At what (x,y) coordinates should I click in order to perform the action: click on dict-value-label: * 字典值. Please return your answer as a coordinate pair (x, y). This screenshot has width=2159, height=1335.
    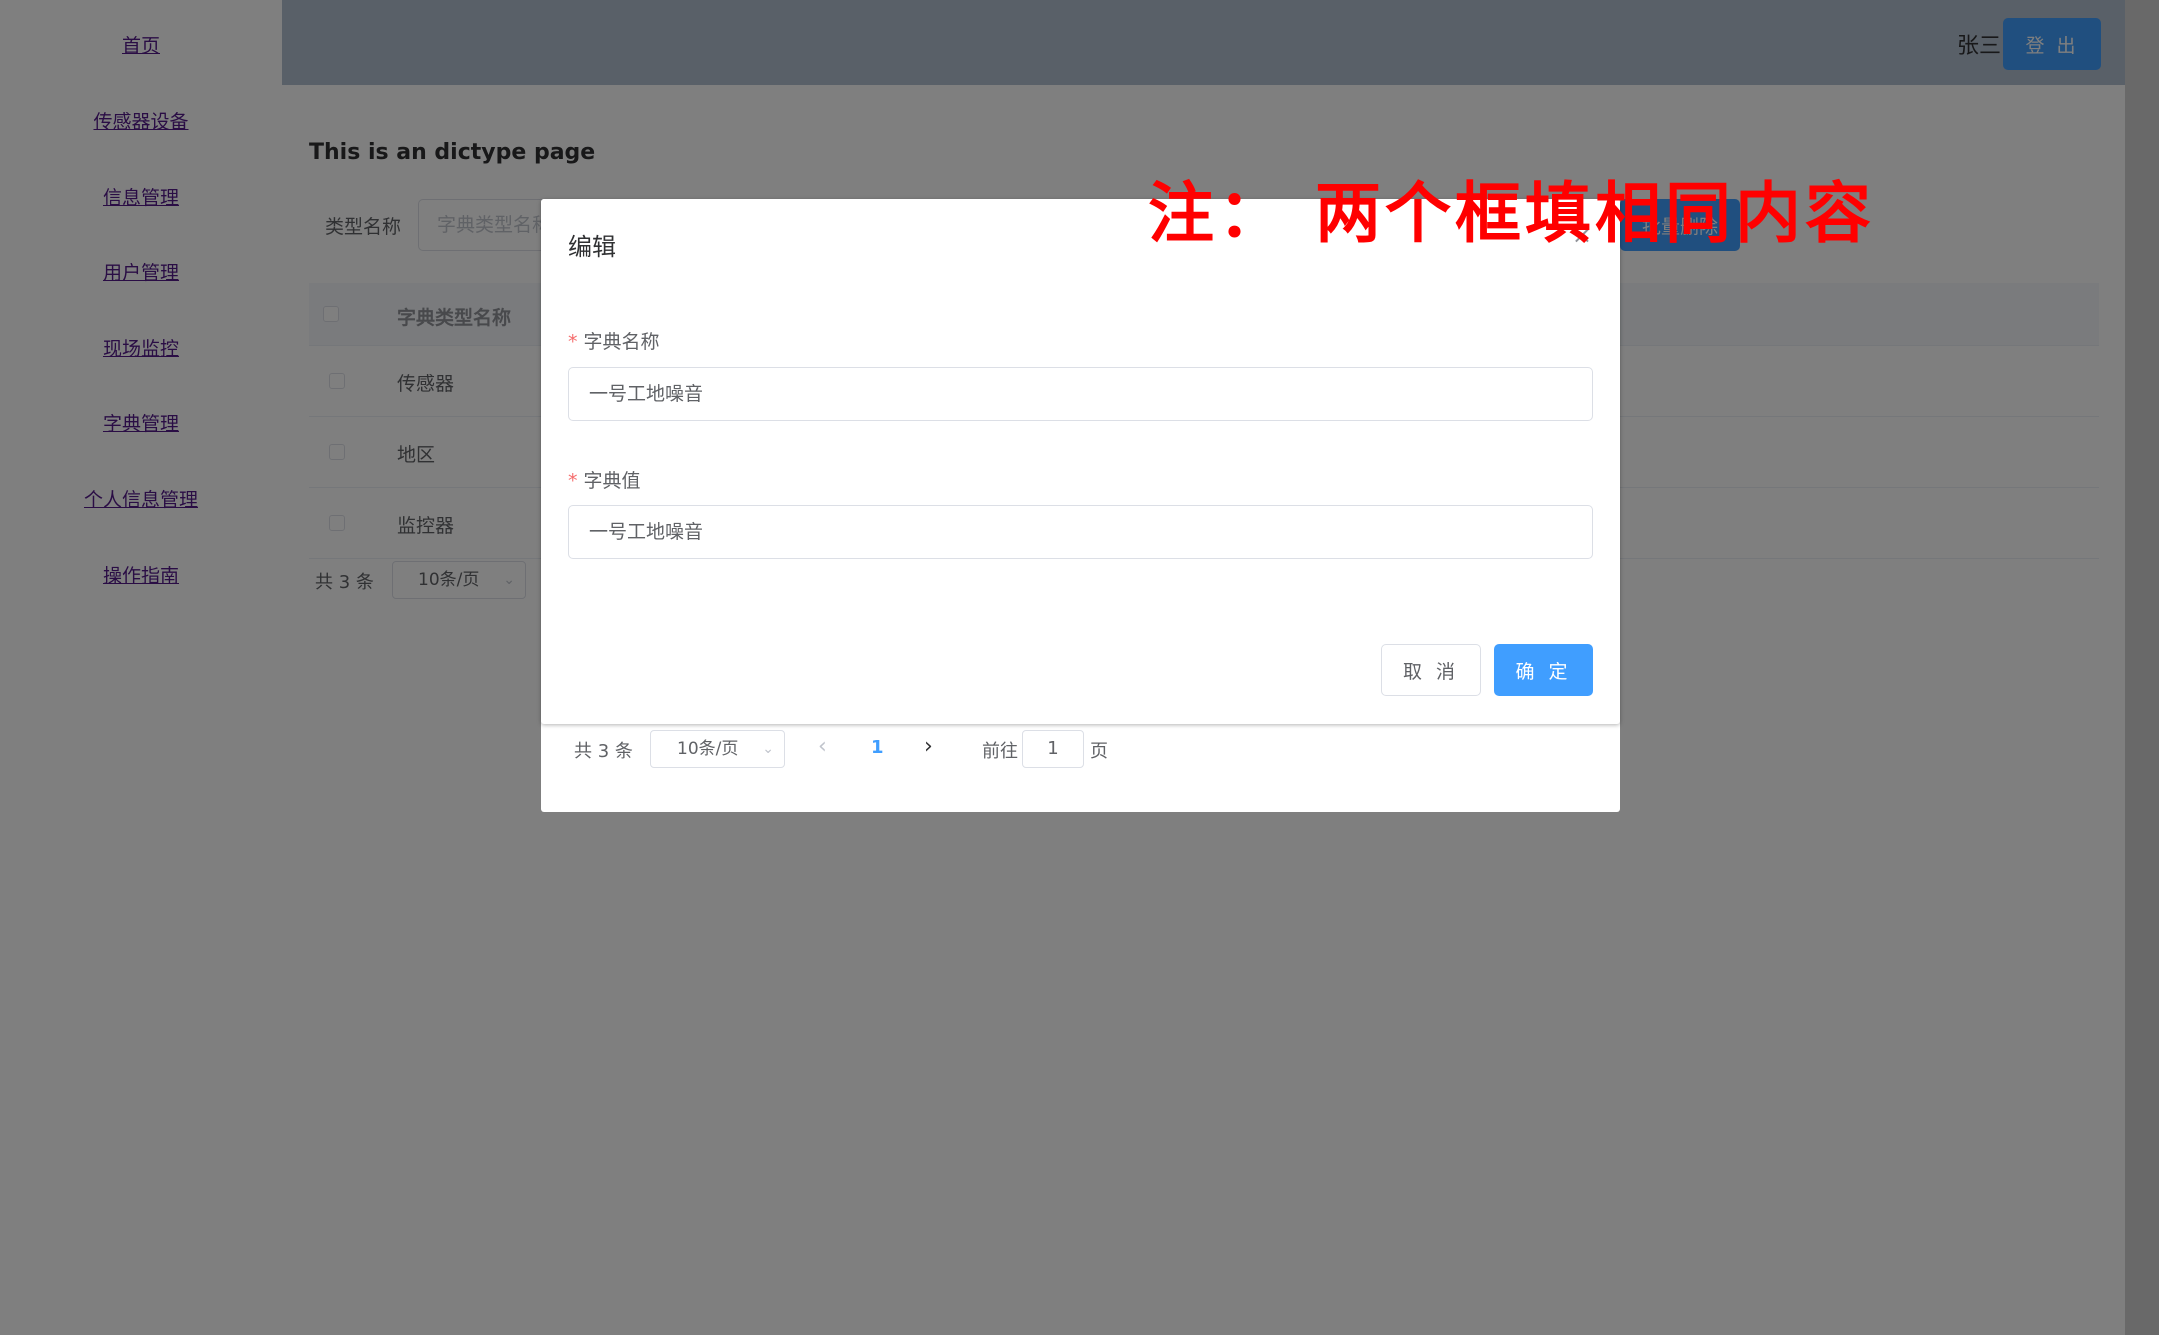
    Looking at the image, I should click on (604, 479).